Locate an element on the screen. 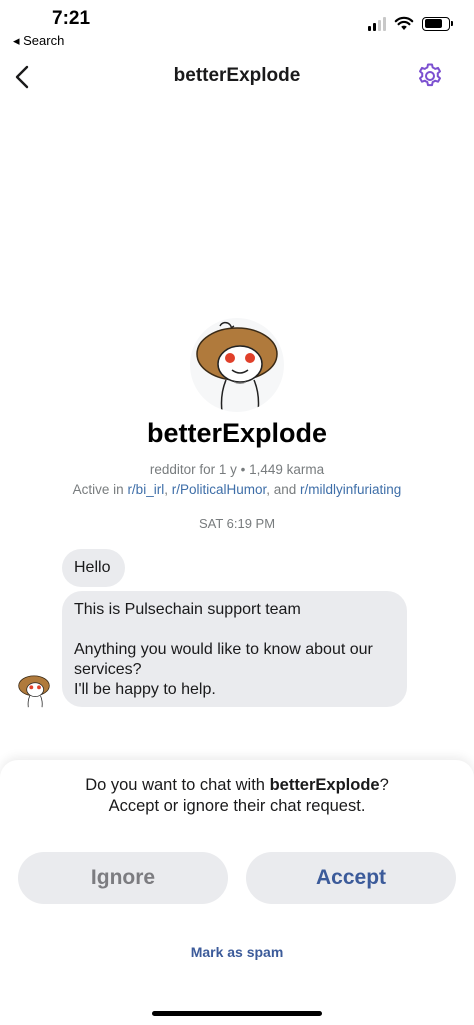  message-bubble: Hello is located at coordinates (93, 568).